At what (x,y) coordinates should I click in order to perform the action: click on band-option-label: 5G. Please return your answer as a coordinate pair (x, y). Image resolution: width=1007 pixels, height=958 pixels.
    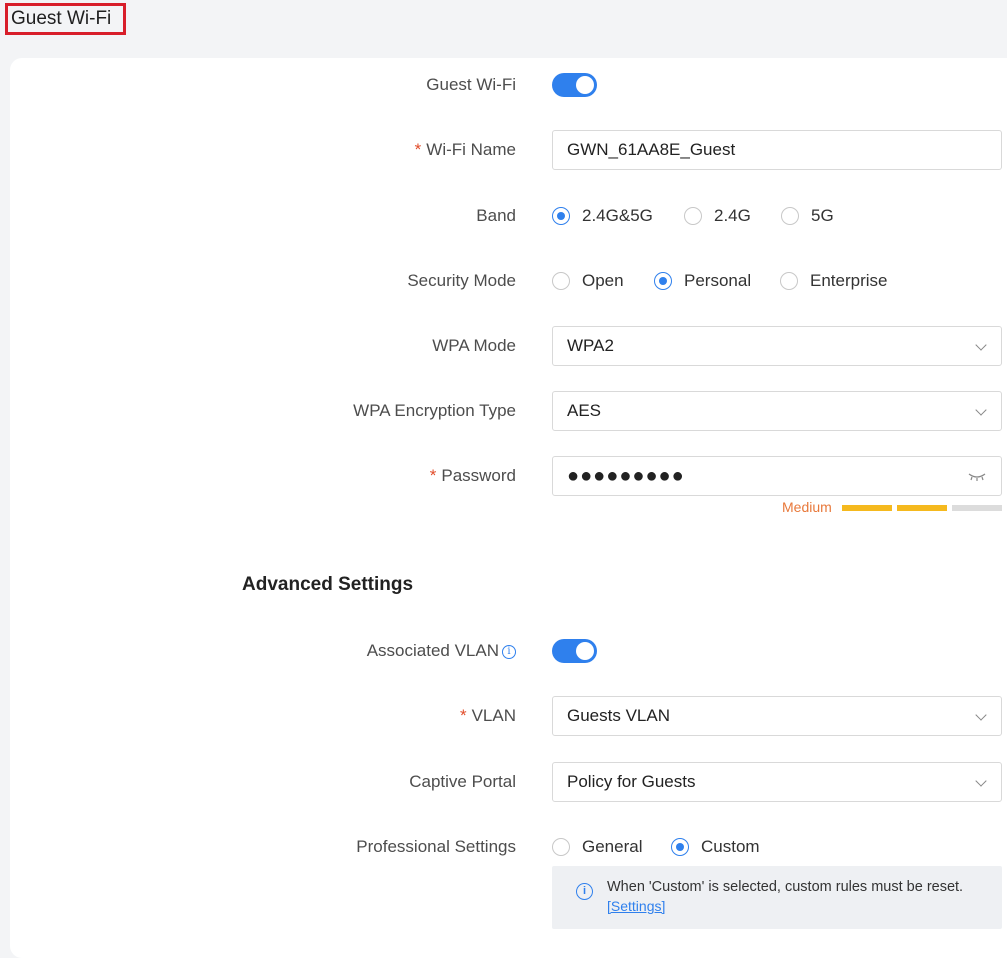
    Looking at the image, I should click on (822, 215).